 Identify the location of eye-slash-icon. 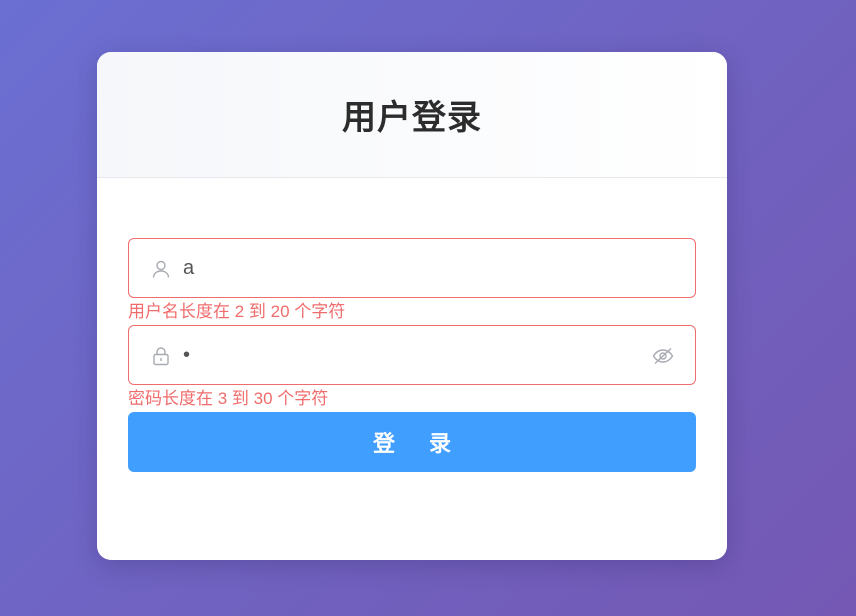
(663, 356).